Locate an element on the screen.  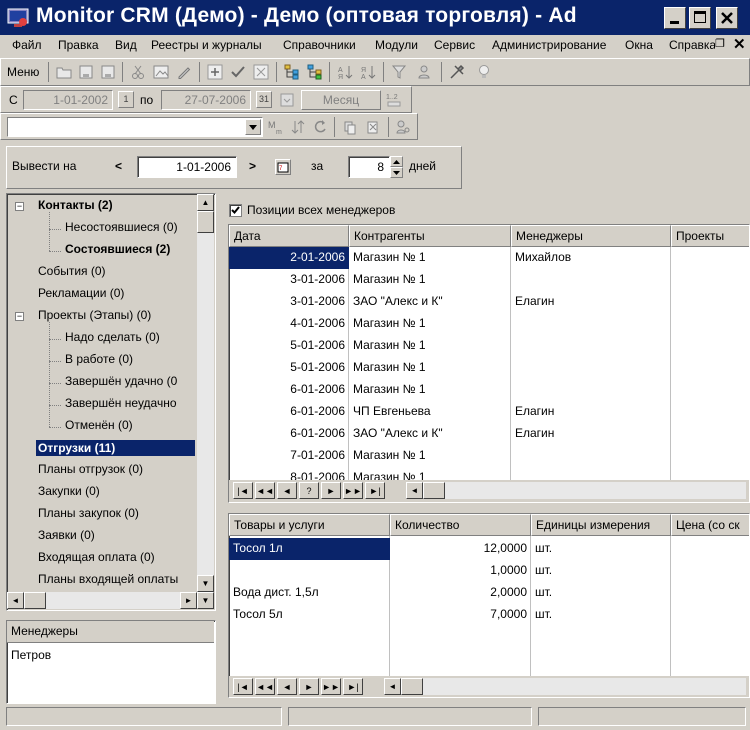
nav-button: ► is located at coordinates (331, 490).